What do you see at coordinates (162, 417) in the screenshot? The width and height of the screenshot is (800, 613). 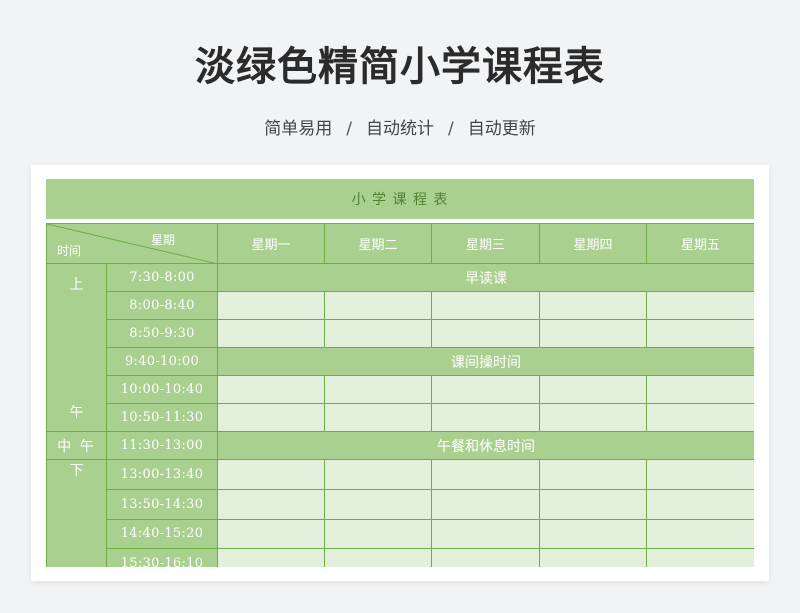 I see `time-cell: 10:50-11:30` at bounding box center [162, 417].